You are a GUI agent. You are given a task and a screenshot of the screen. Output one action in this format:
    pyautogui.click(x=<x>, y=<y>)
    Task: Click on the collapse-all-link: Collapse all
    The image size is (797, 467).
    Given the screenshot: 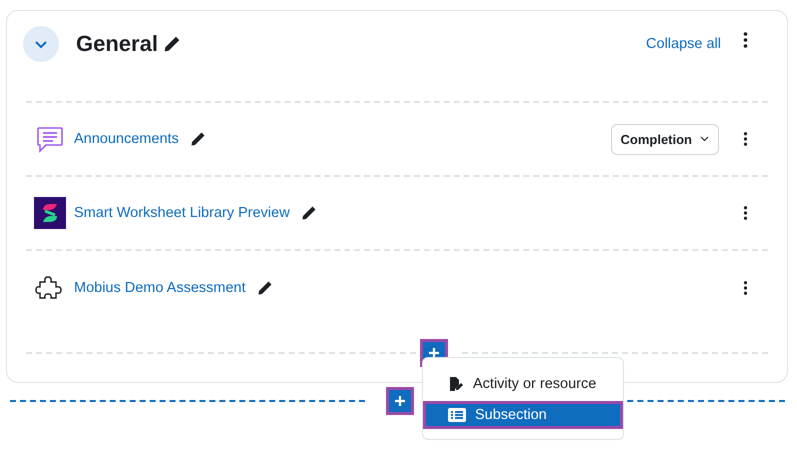 What is the action you would take?
    pyautogui.click(x=683, y=44)
    